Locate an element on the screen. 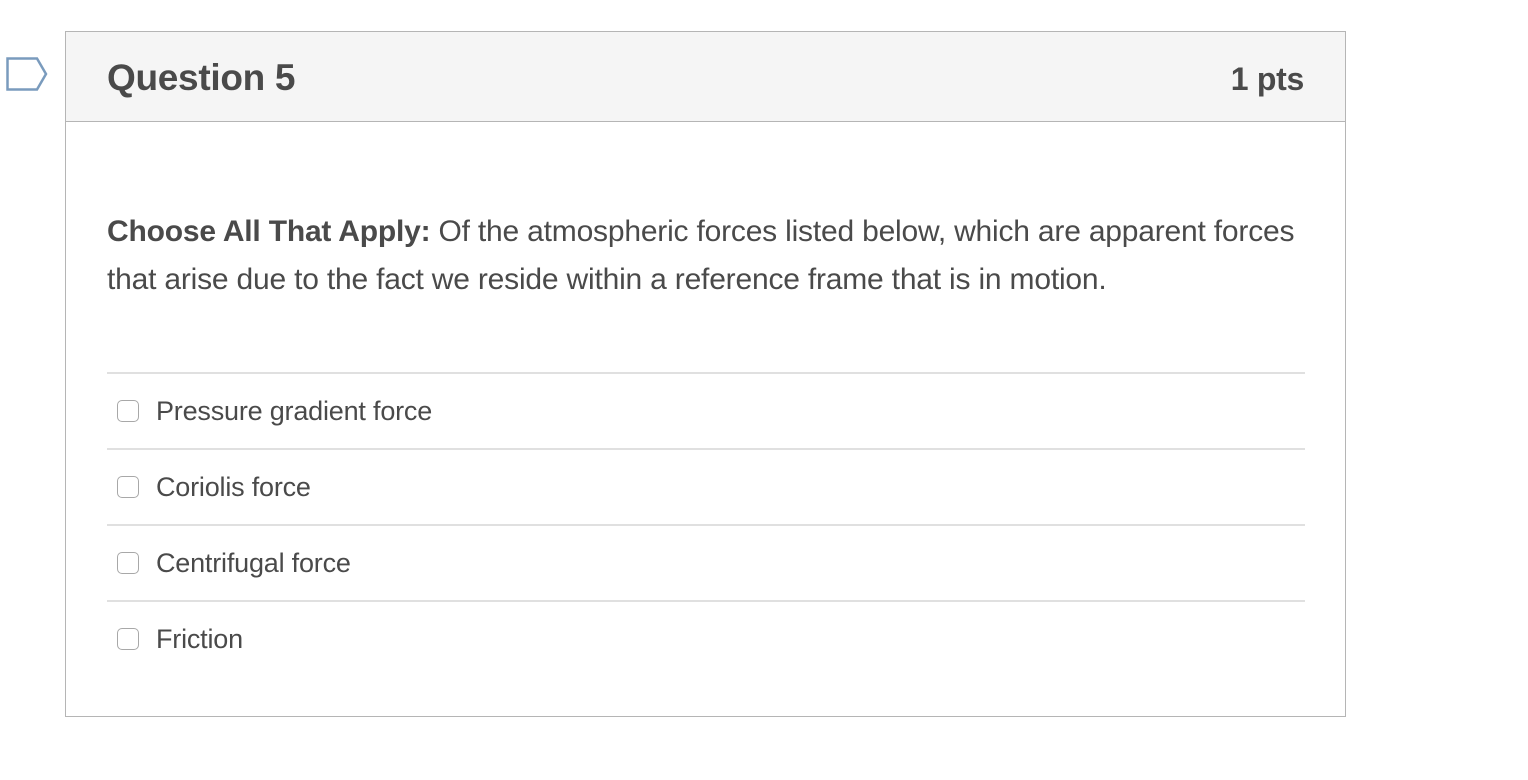 The height and width of the screenshot is (780, 1528). answer-option-coriolis: Coriolis force is located at coordinates (706, 488).